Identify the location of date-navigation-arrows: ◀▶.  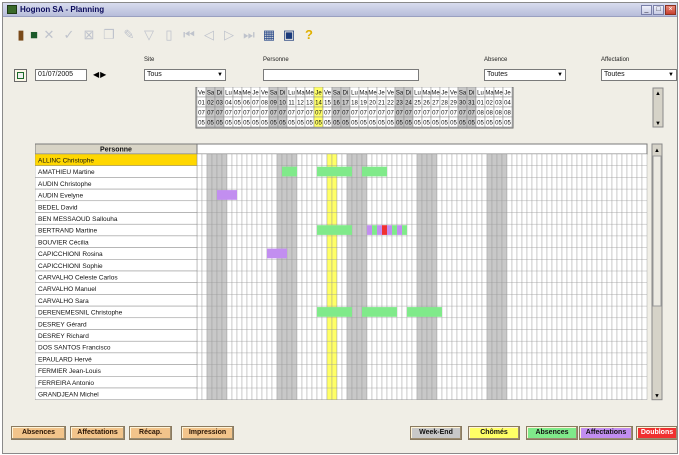
(100, 74).